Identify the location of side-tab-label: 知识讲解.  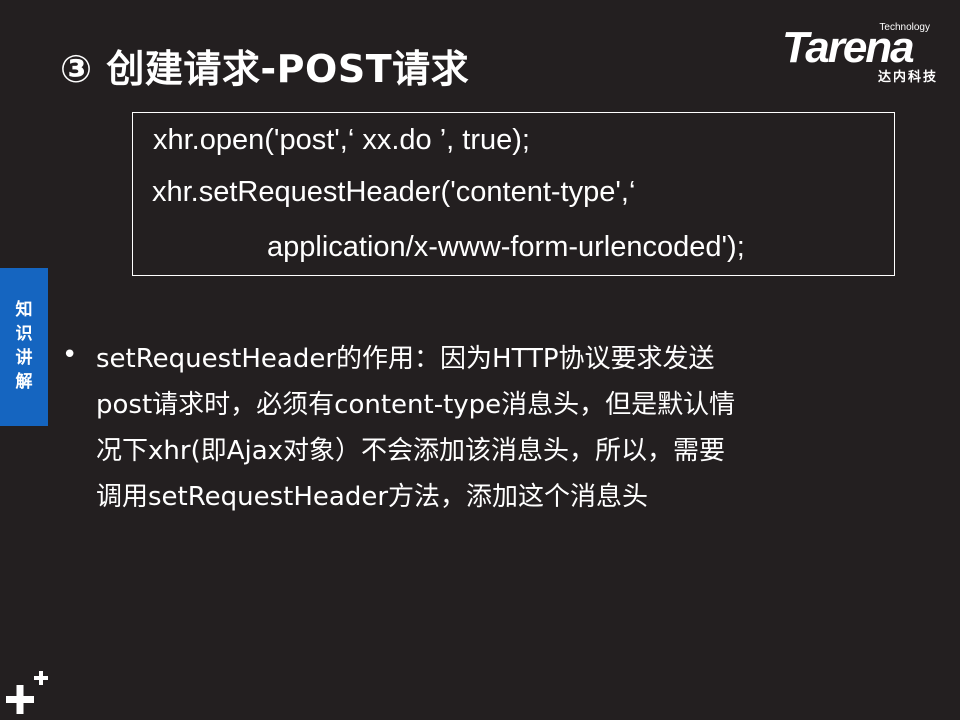
(24, 346).